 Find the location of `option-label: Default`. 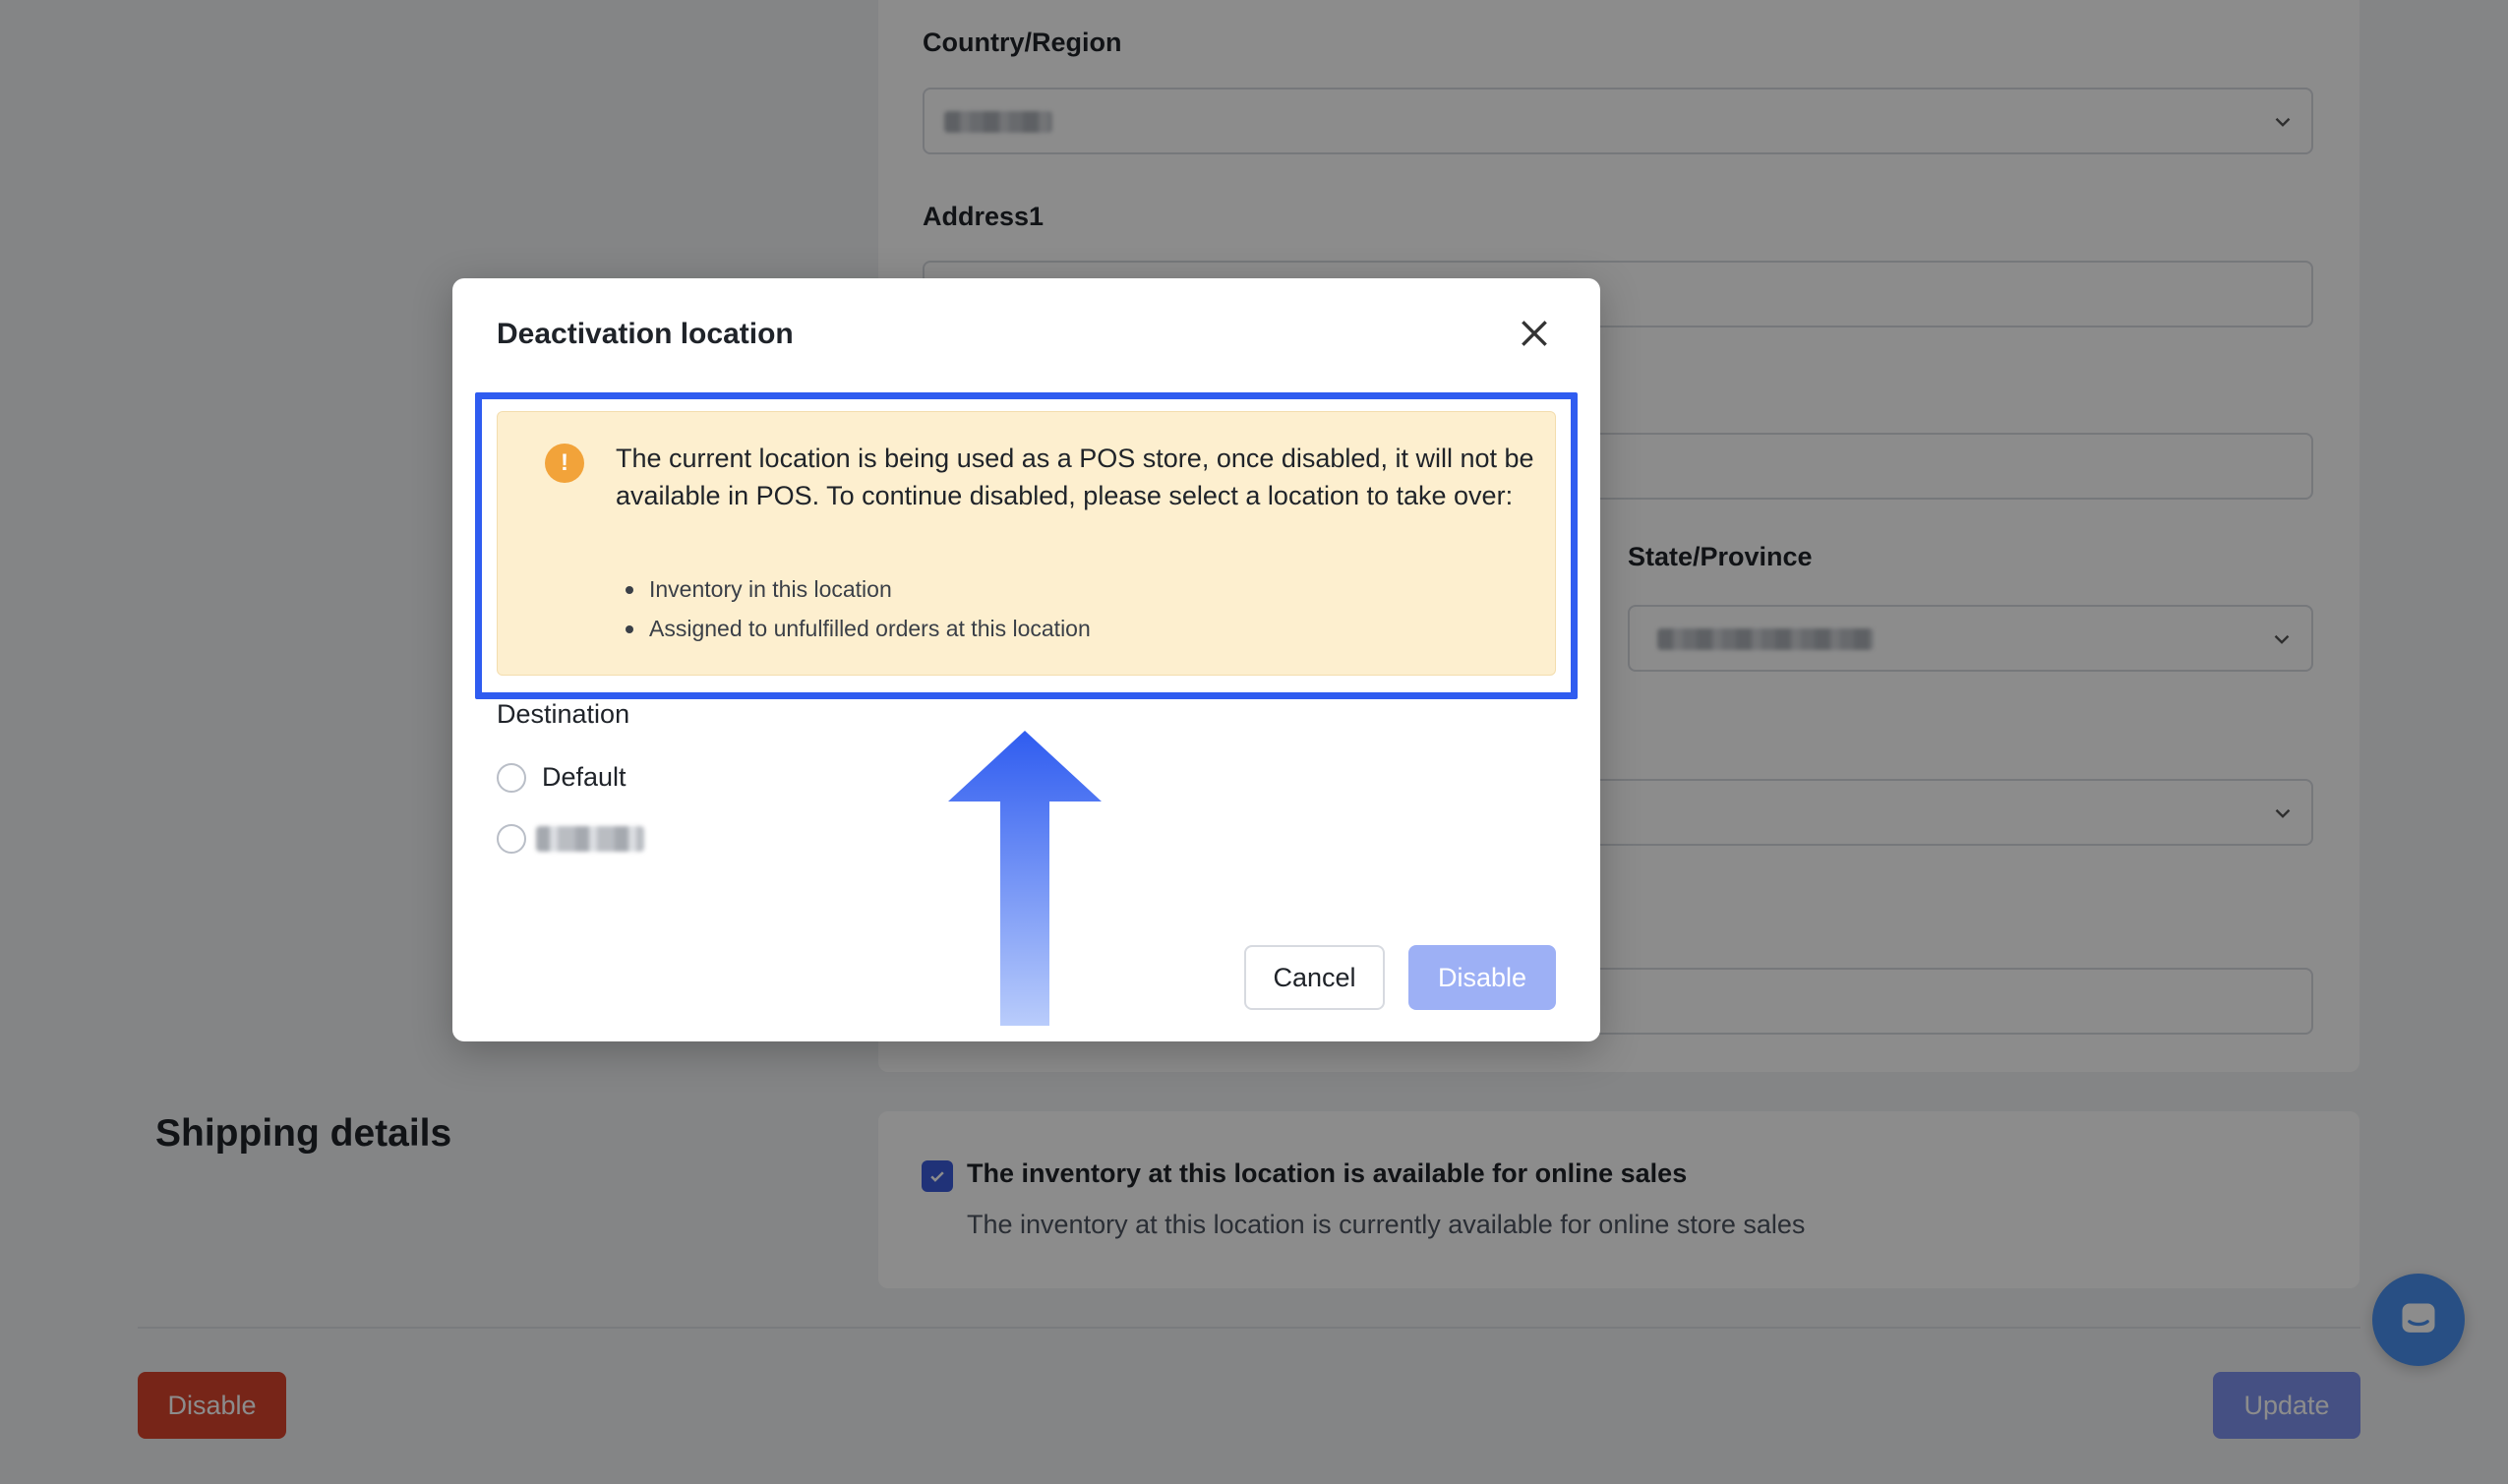

option-label: Default is located at coordinates (584, 777).